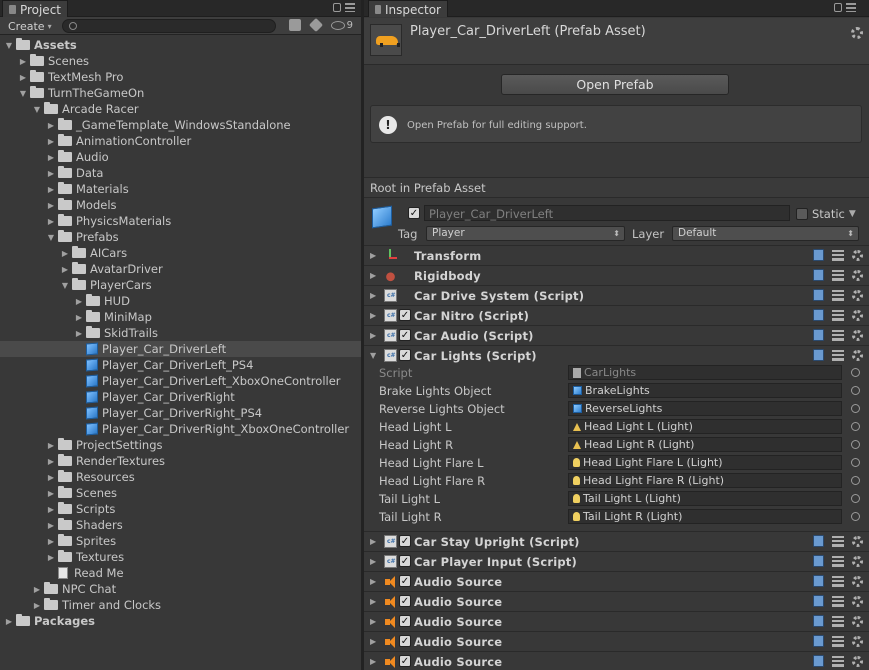  Describe the element at coordinates (705, 408) in the screenshot. I see `object-reference-field: ReverseLights` at that location.